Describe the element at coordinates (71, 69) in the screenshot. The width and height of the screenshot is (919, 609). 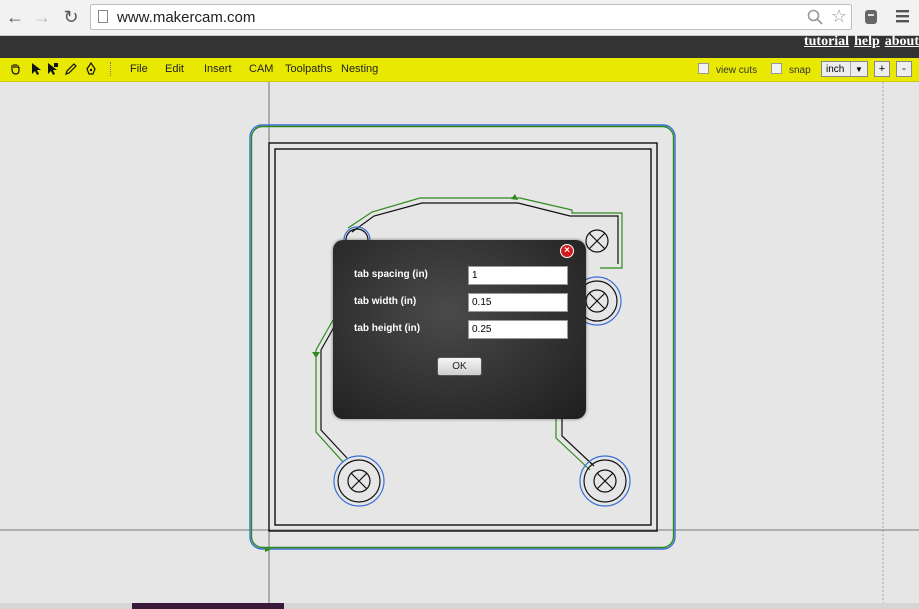
I see `pencil-tool-icon` at that location.